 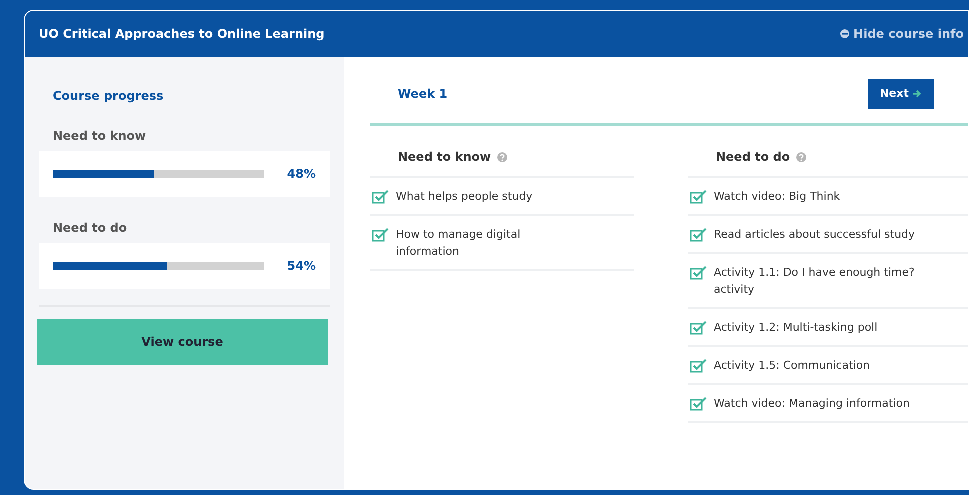 What do you see at coordinates (464, 197) in the screenshot?
I see `activity-link: What helps people study` at bounding box center [464, 197].